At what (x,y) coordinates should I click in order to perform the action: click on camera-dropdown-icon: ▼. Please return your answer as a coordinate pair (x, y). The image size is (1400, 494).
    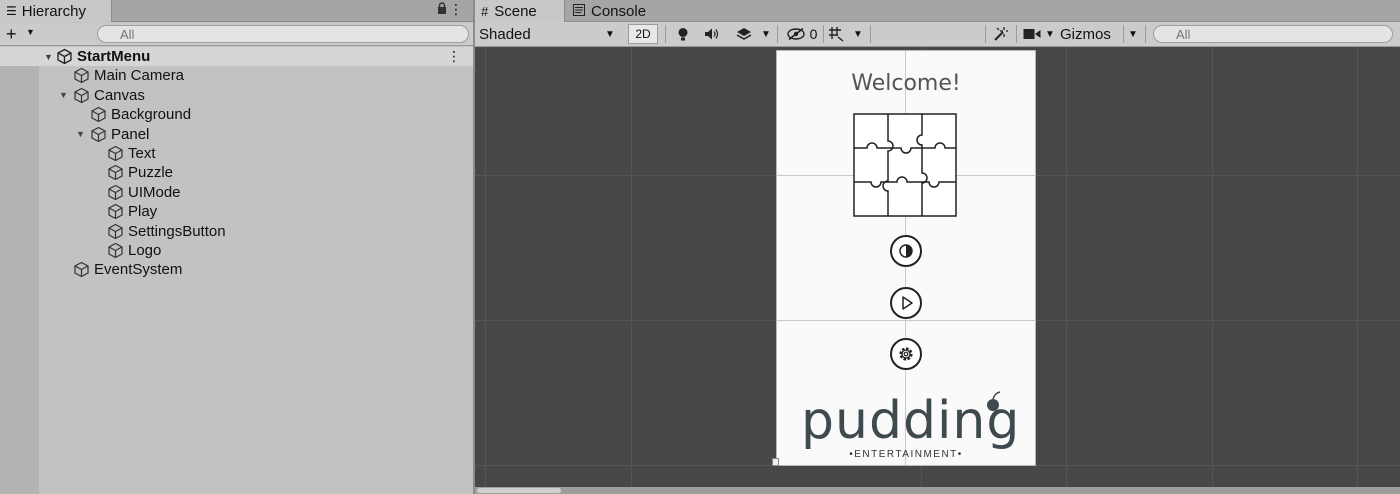
    Looking at the image, I should click on (1050, 34).